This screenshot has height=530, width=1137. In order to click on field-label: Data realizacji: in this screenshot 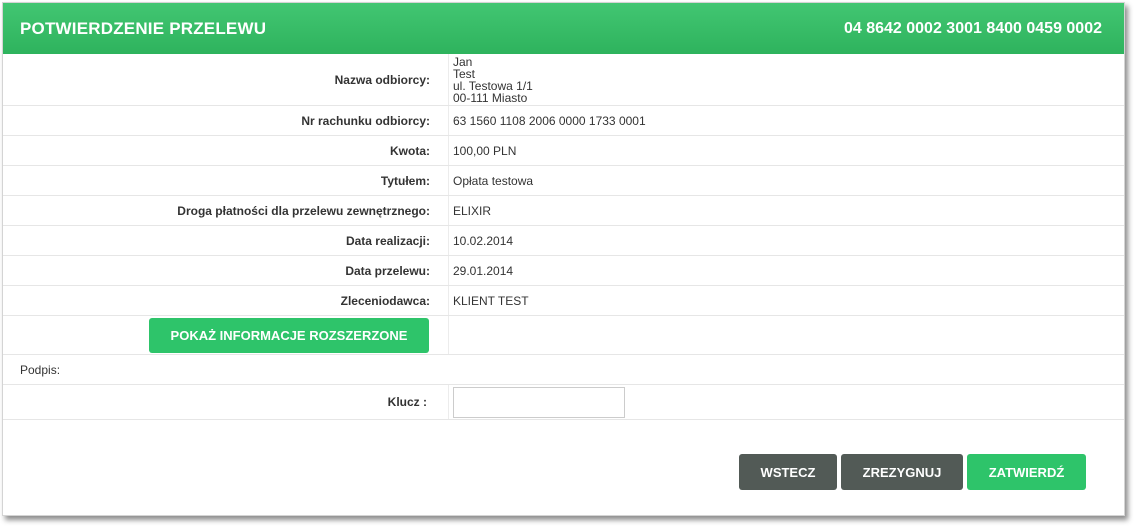, I will do `click(226, 240)`.